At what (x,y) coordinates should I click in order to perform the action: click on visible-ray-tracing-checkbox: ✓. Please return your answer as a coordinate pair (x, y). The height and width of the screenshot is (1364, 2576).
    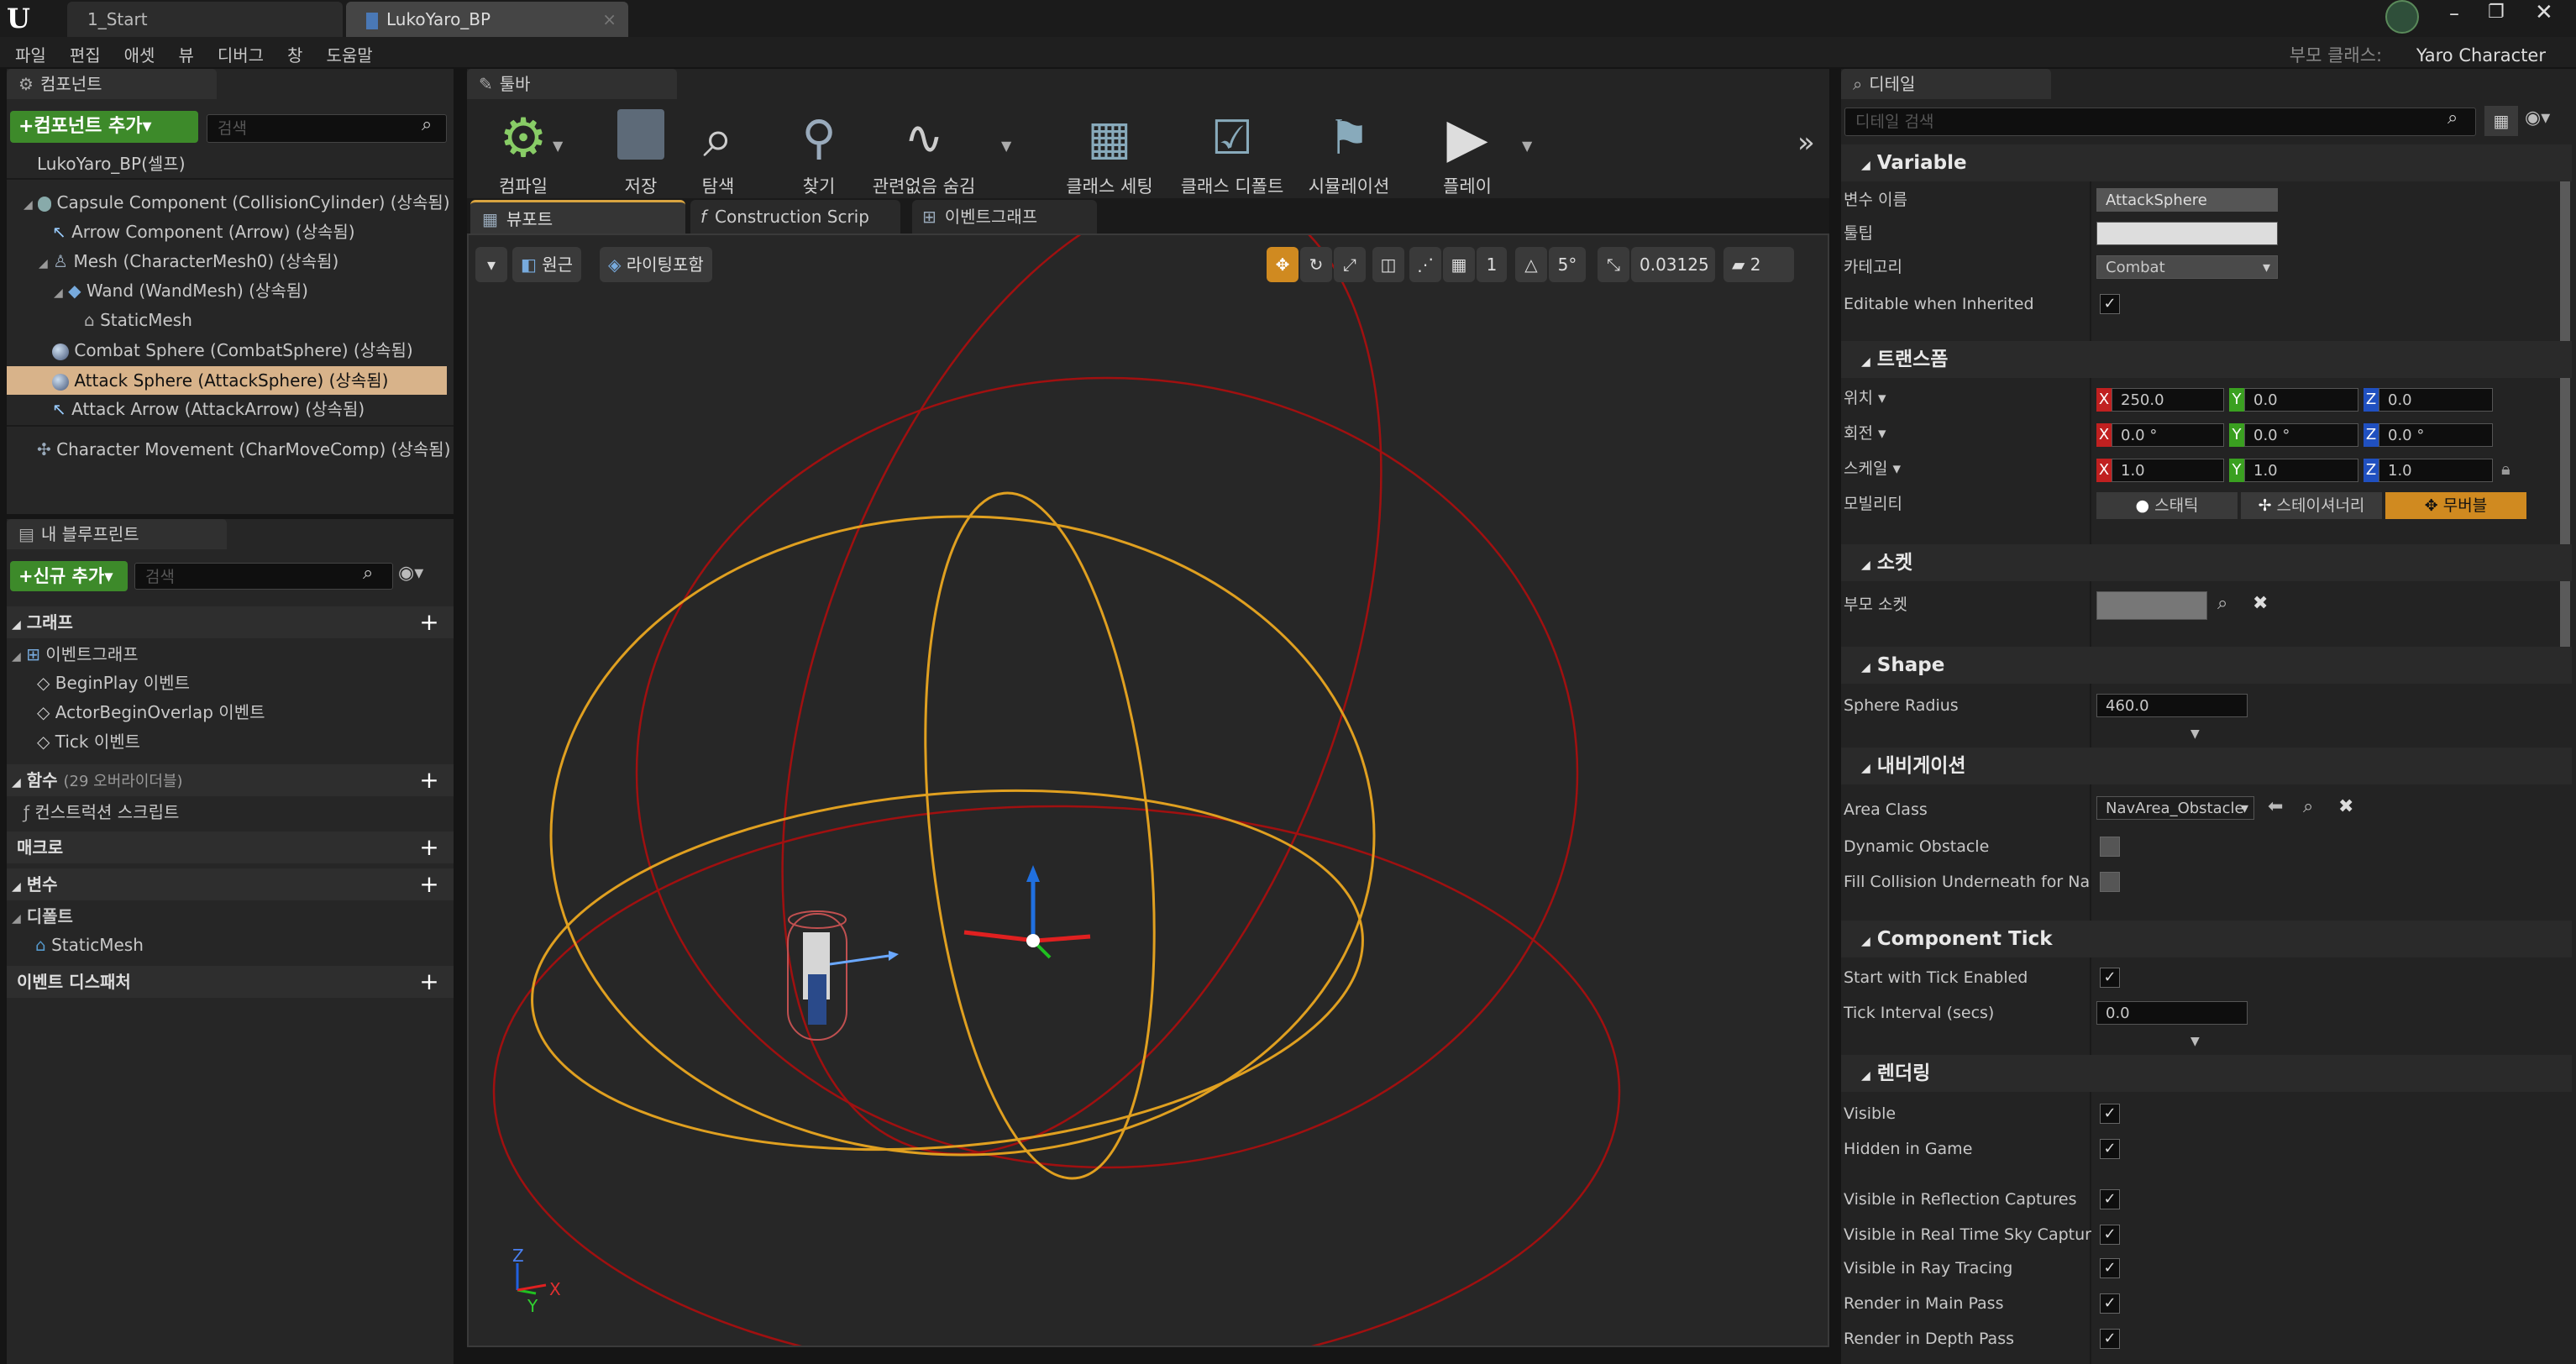
    Looking at the image, I should click on (2110, 1268).